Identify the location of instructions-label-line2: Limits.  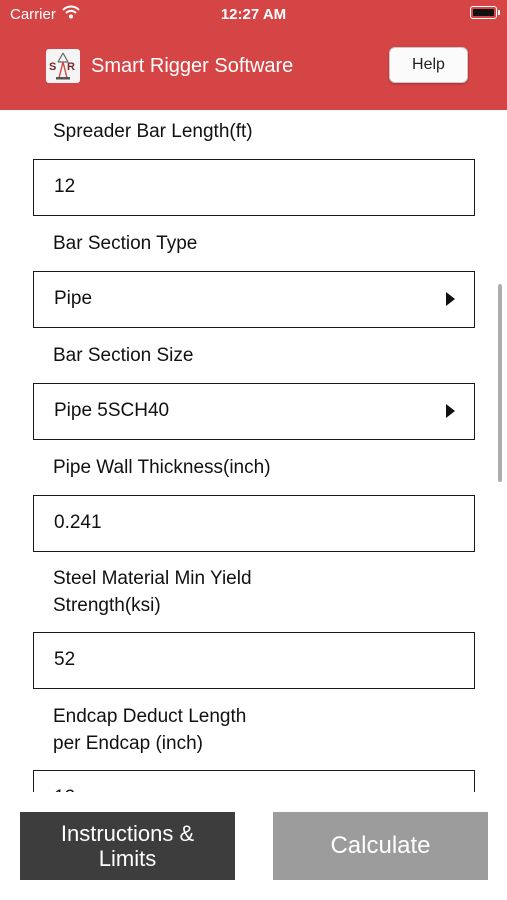
(127, 858).